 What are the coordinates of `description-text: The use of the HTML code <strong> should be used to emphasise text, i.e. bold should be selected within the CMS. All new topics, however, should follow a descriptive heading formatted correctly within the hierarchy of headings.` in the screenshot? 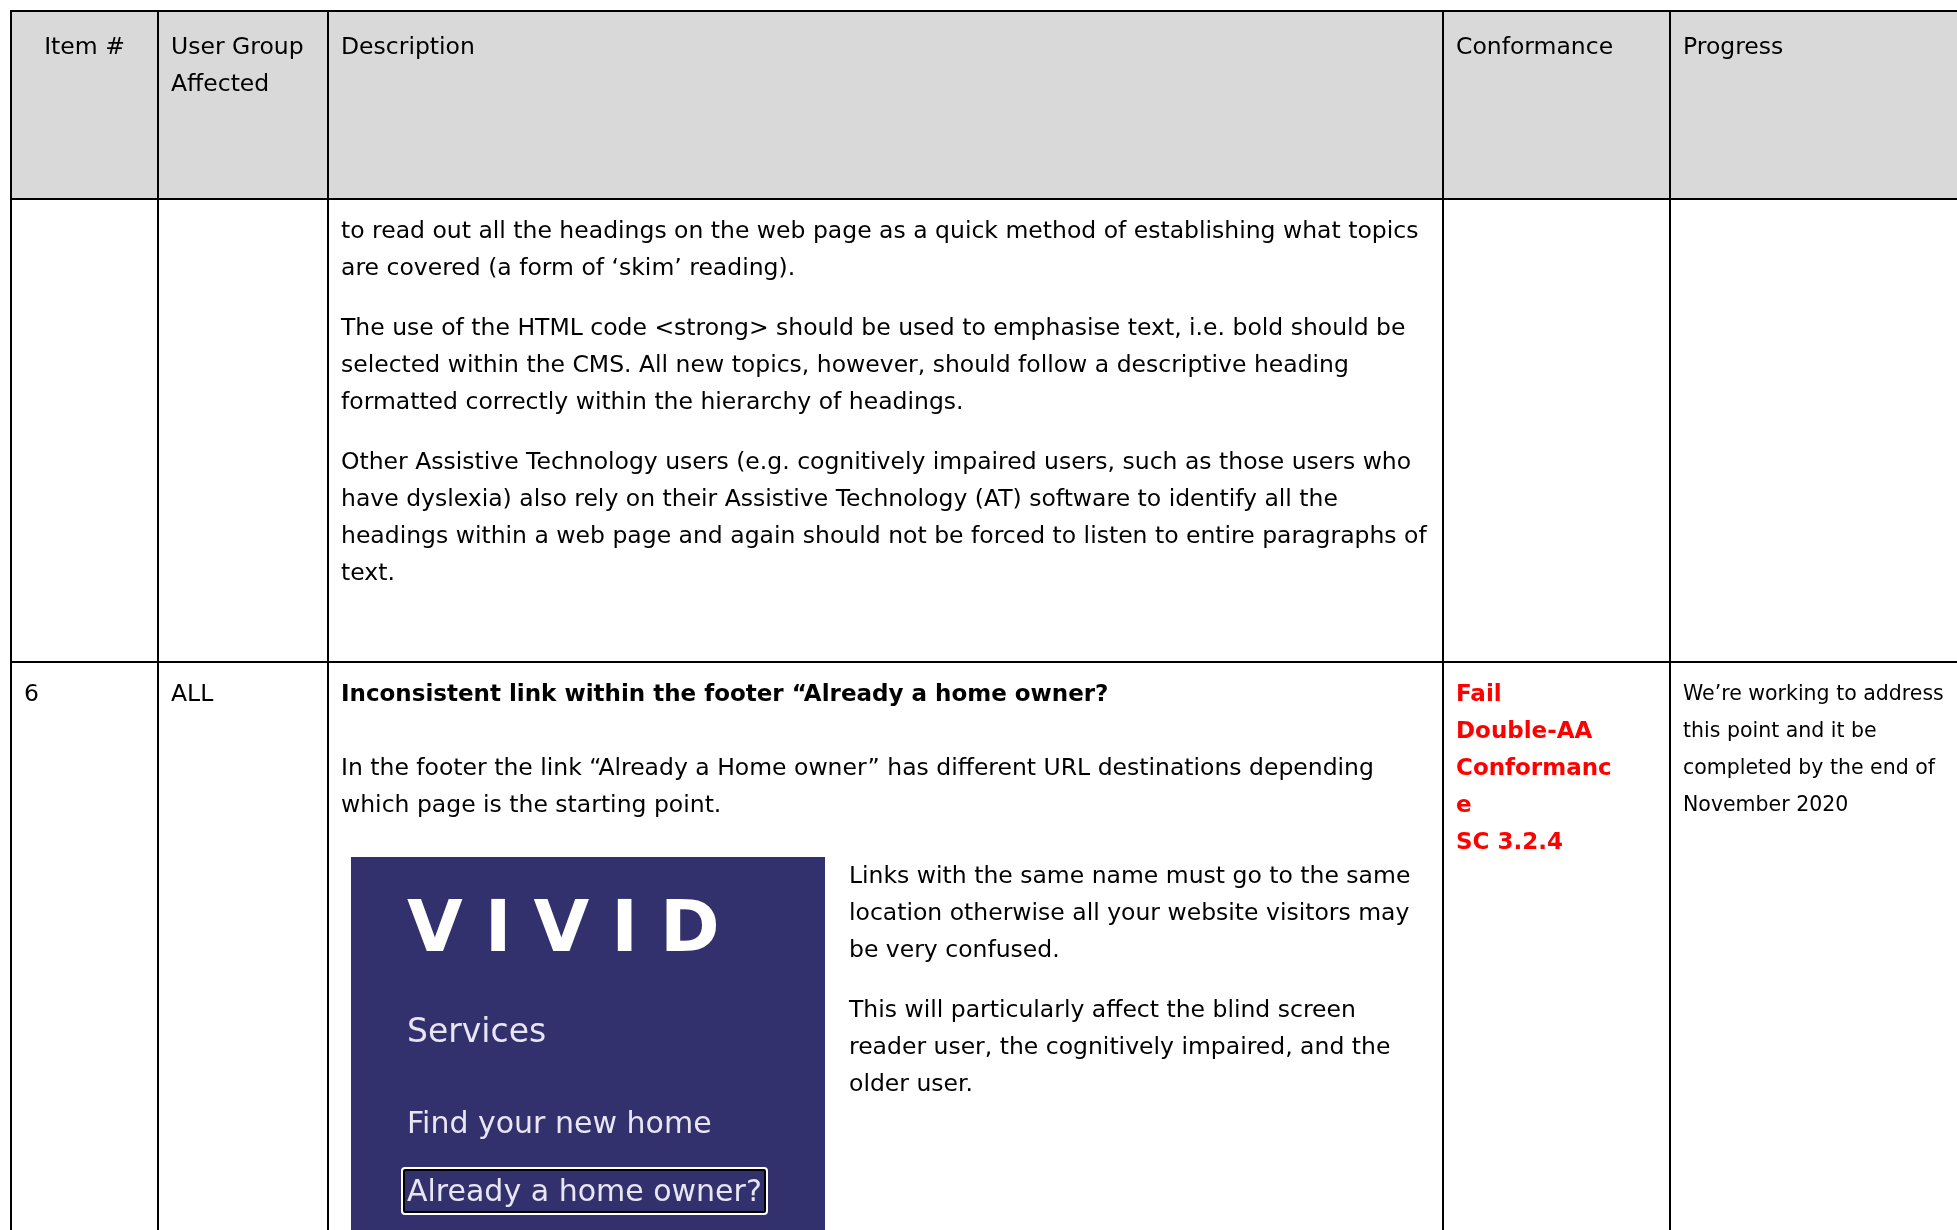 It's located at (874, 364).